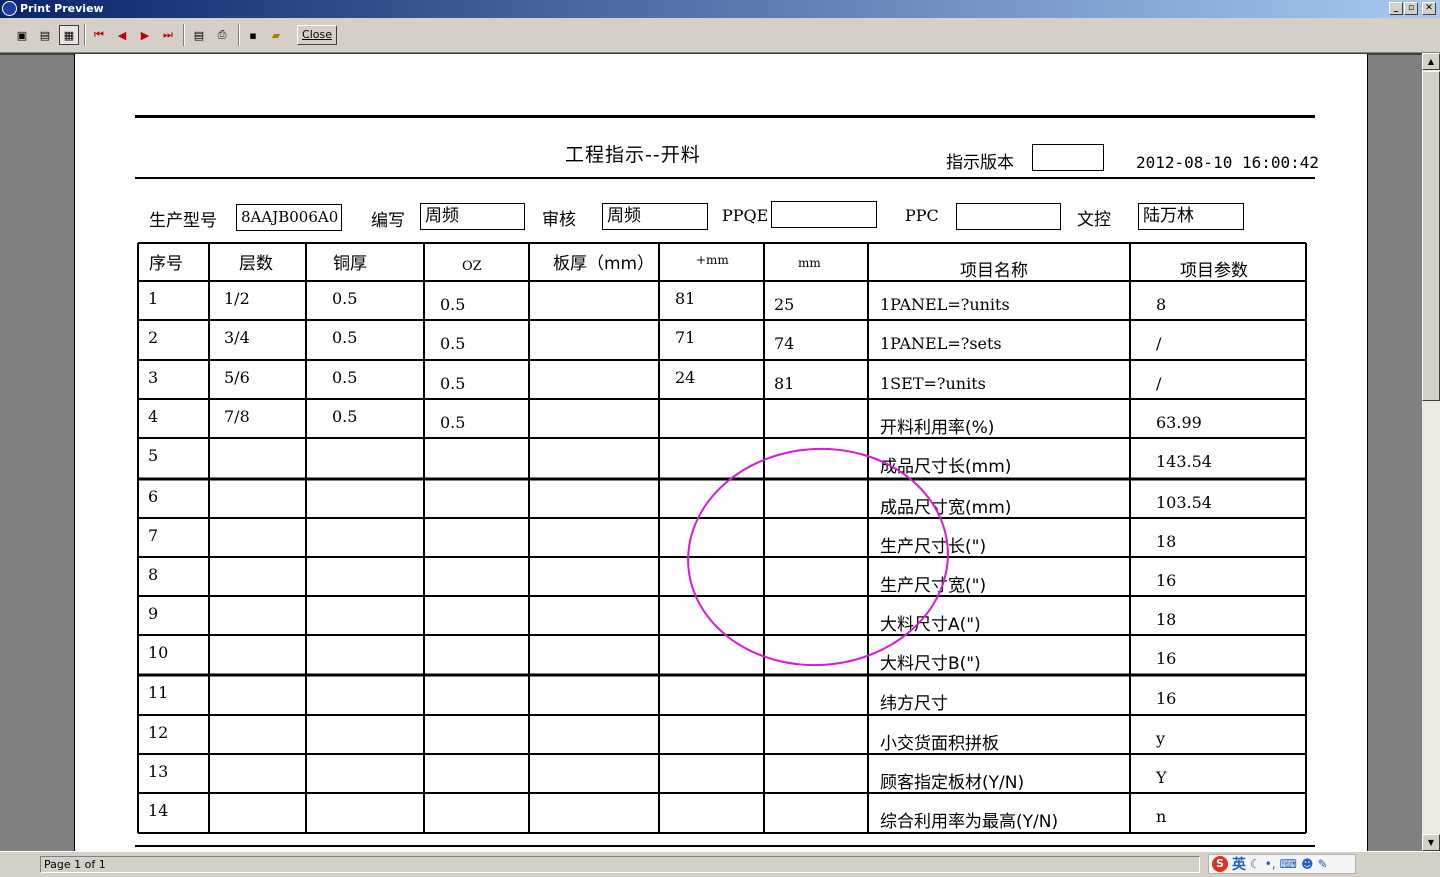  What do you see at coordinates (276, 35) in the screenshot?
I see `open-icon: ▰` at bounding box center [276, 35].